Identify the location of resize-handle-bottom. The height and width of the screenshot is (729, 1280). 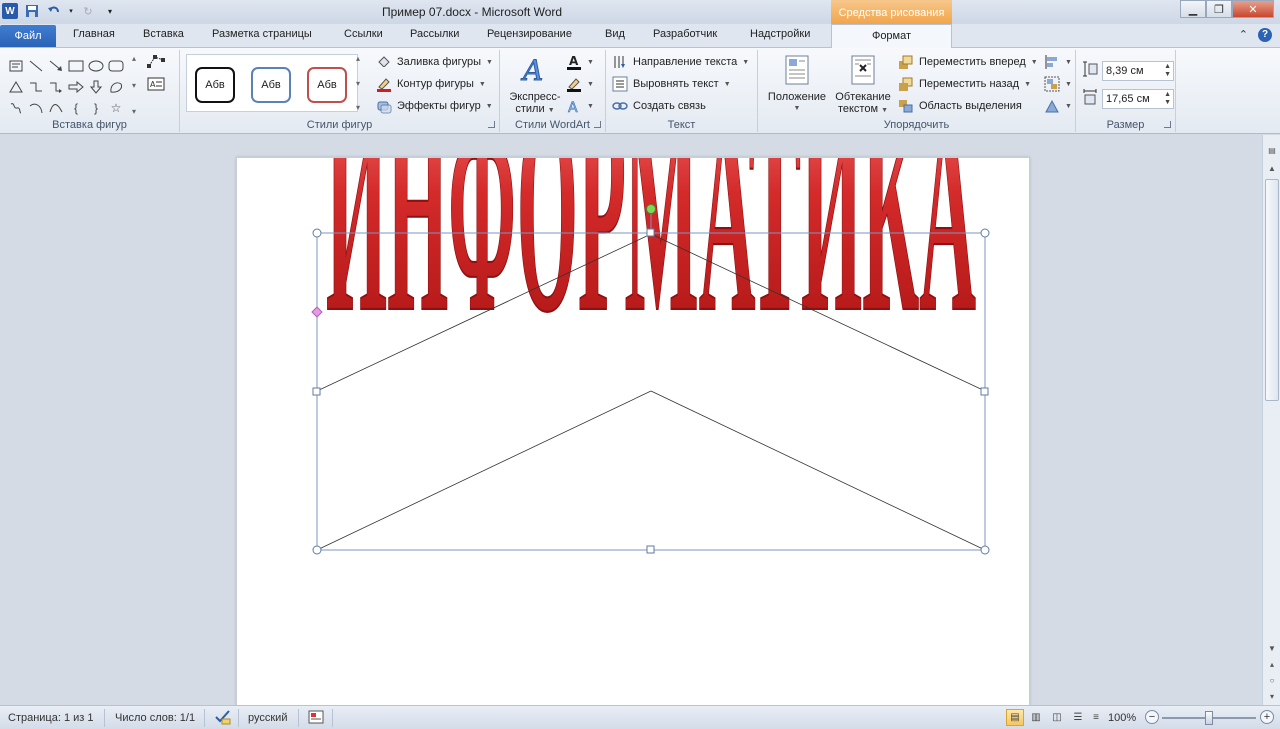
(650, 549).